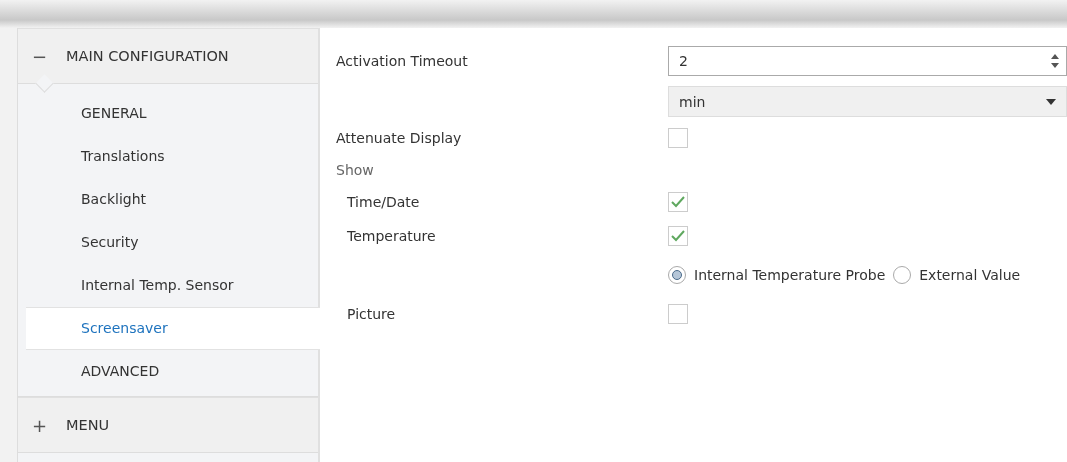  I want to click on number-field: 2, so click(867, 61).